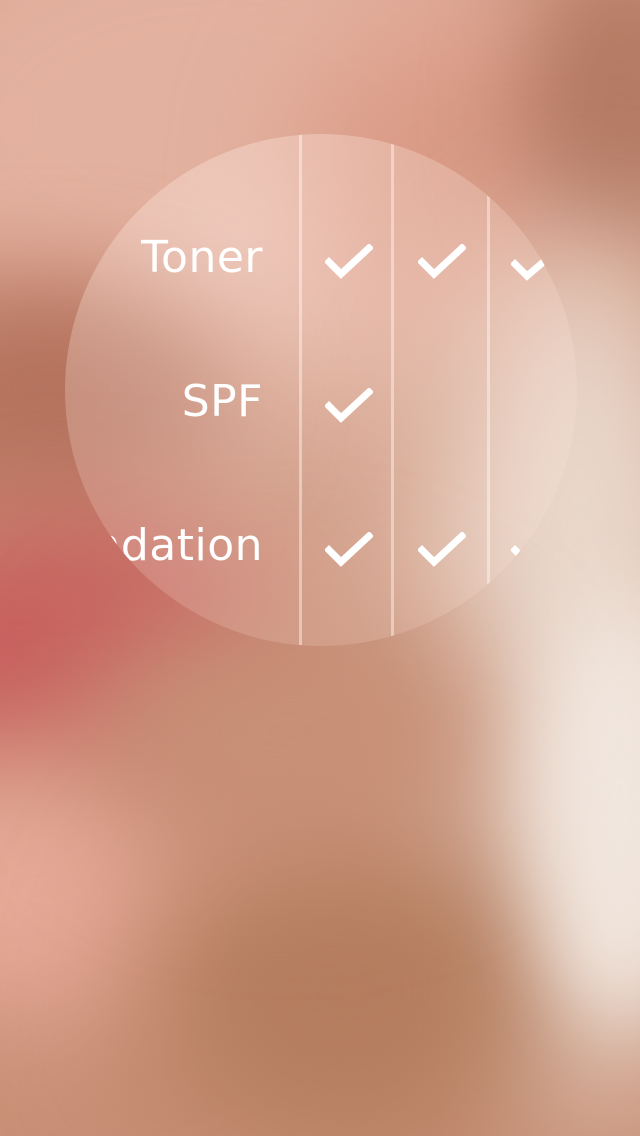 This screenshot has height=1136, width=640. I want to click on row-label-spf: SPF, so click(222, 401).